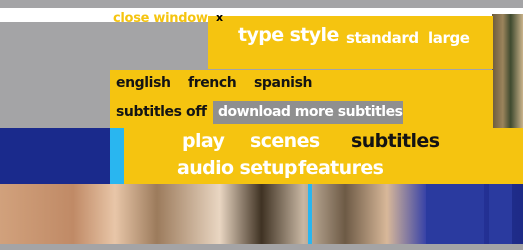 This screenshot has width=523, height=250. What do you see at coordinates (310, 214) in the screenshot?
I see `photo-divider-stripe` at bounding box center [310, 214].